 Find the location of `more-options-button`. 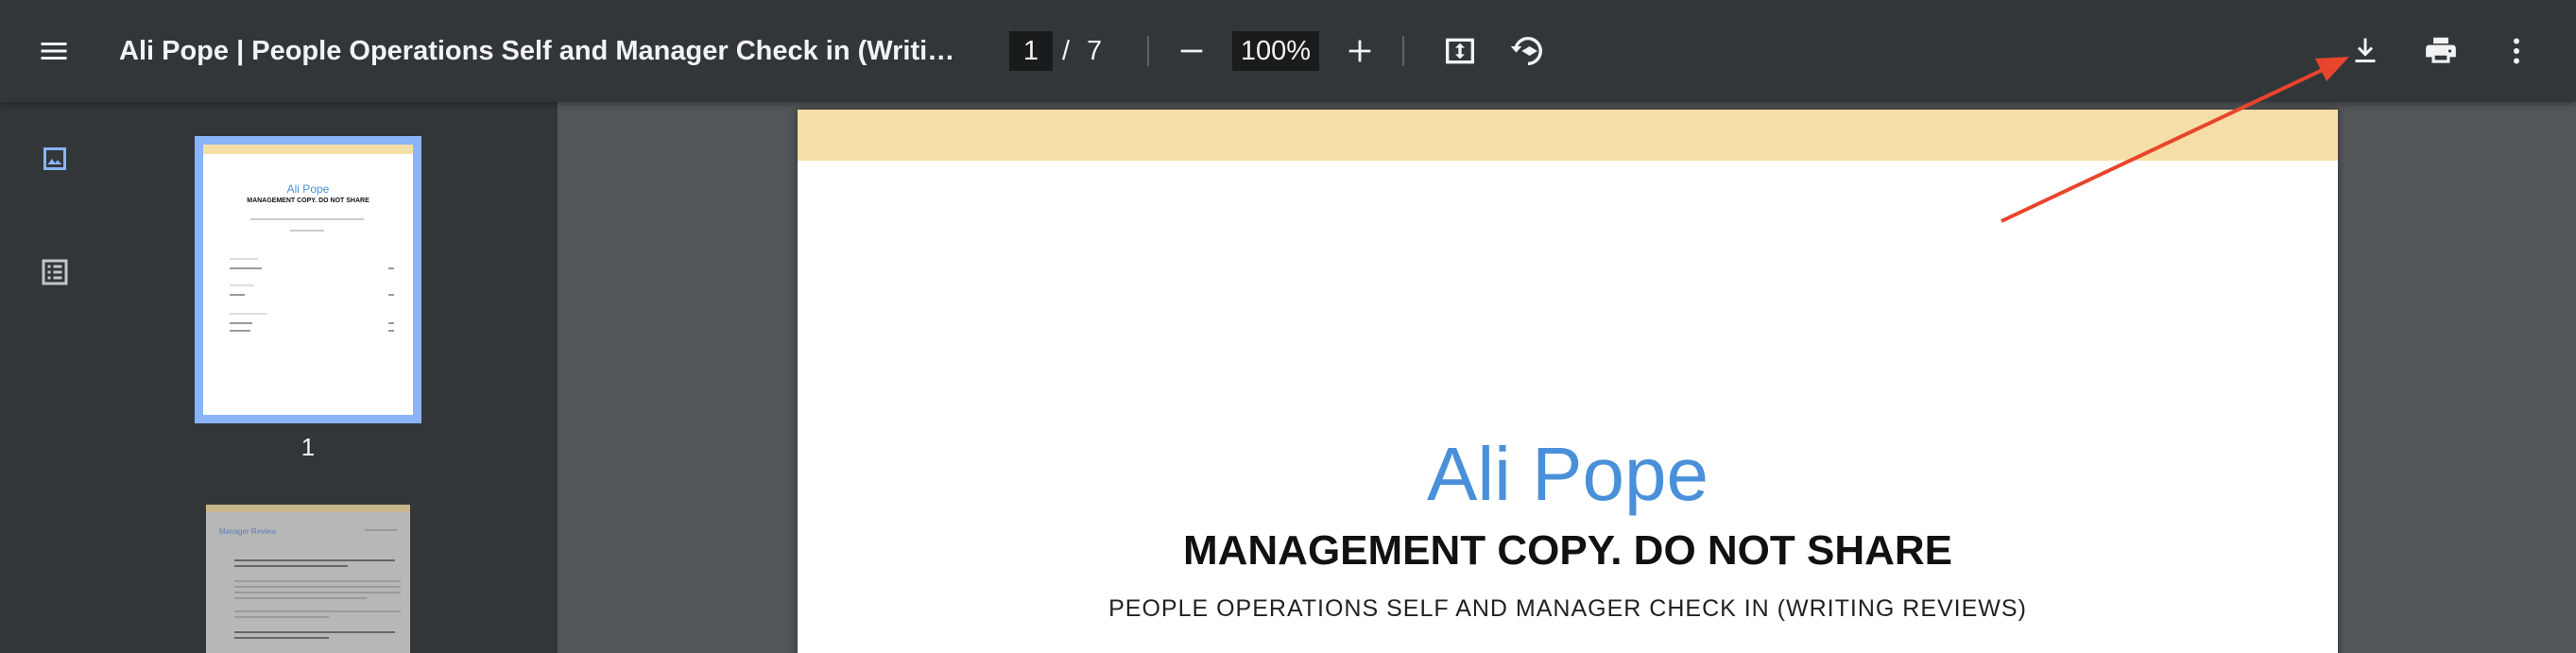

more-options-button is located at coordinates (2516, 51).